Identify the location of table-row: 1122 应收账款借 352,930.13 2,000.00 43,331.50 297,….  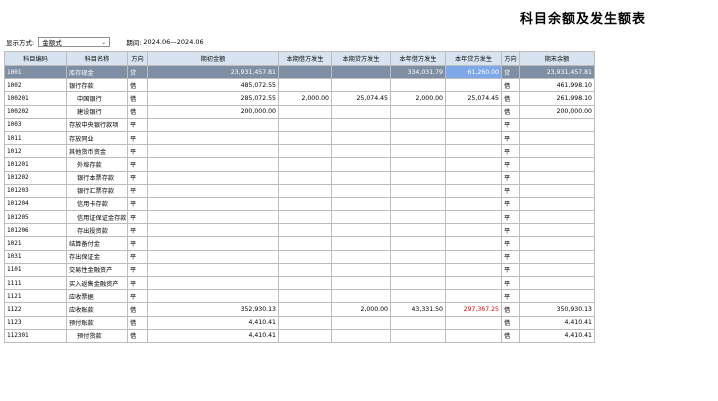
(299, 309).